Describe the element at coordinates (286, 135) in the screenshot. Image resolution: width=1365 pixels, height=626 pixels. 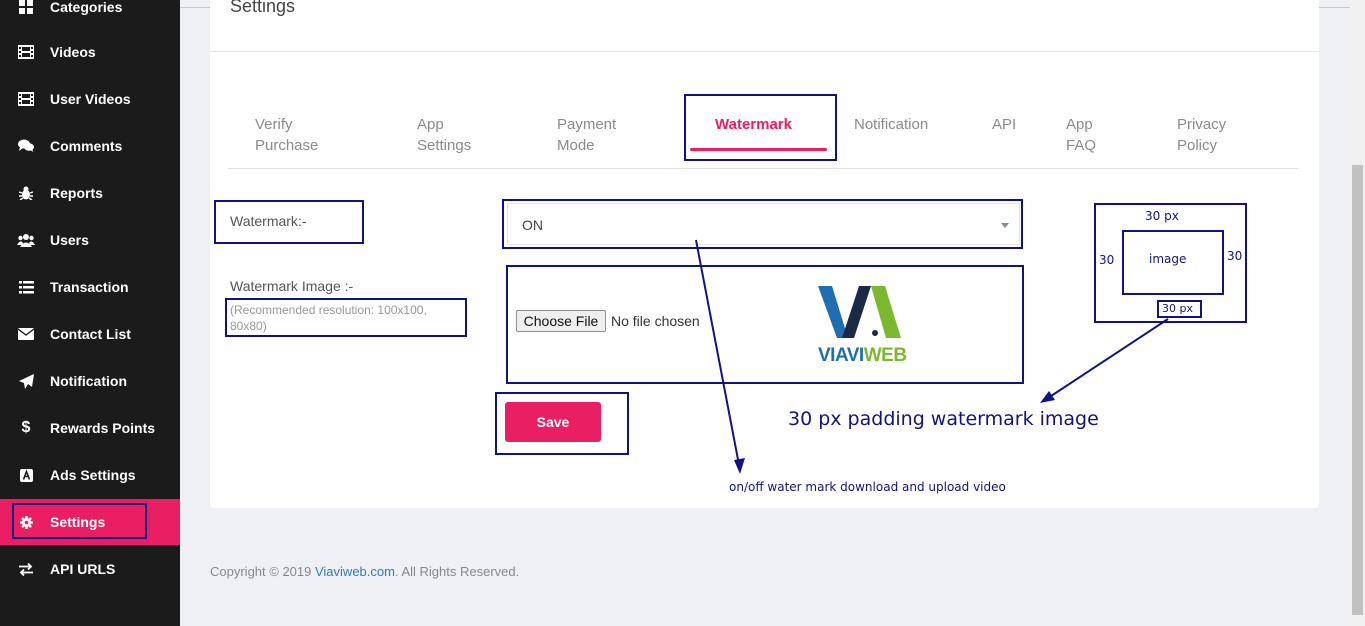
I see `tab-verify-purchase: Verify Purchase` at that location.